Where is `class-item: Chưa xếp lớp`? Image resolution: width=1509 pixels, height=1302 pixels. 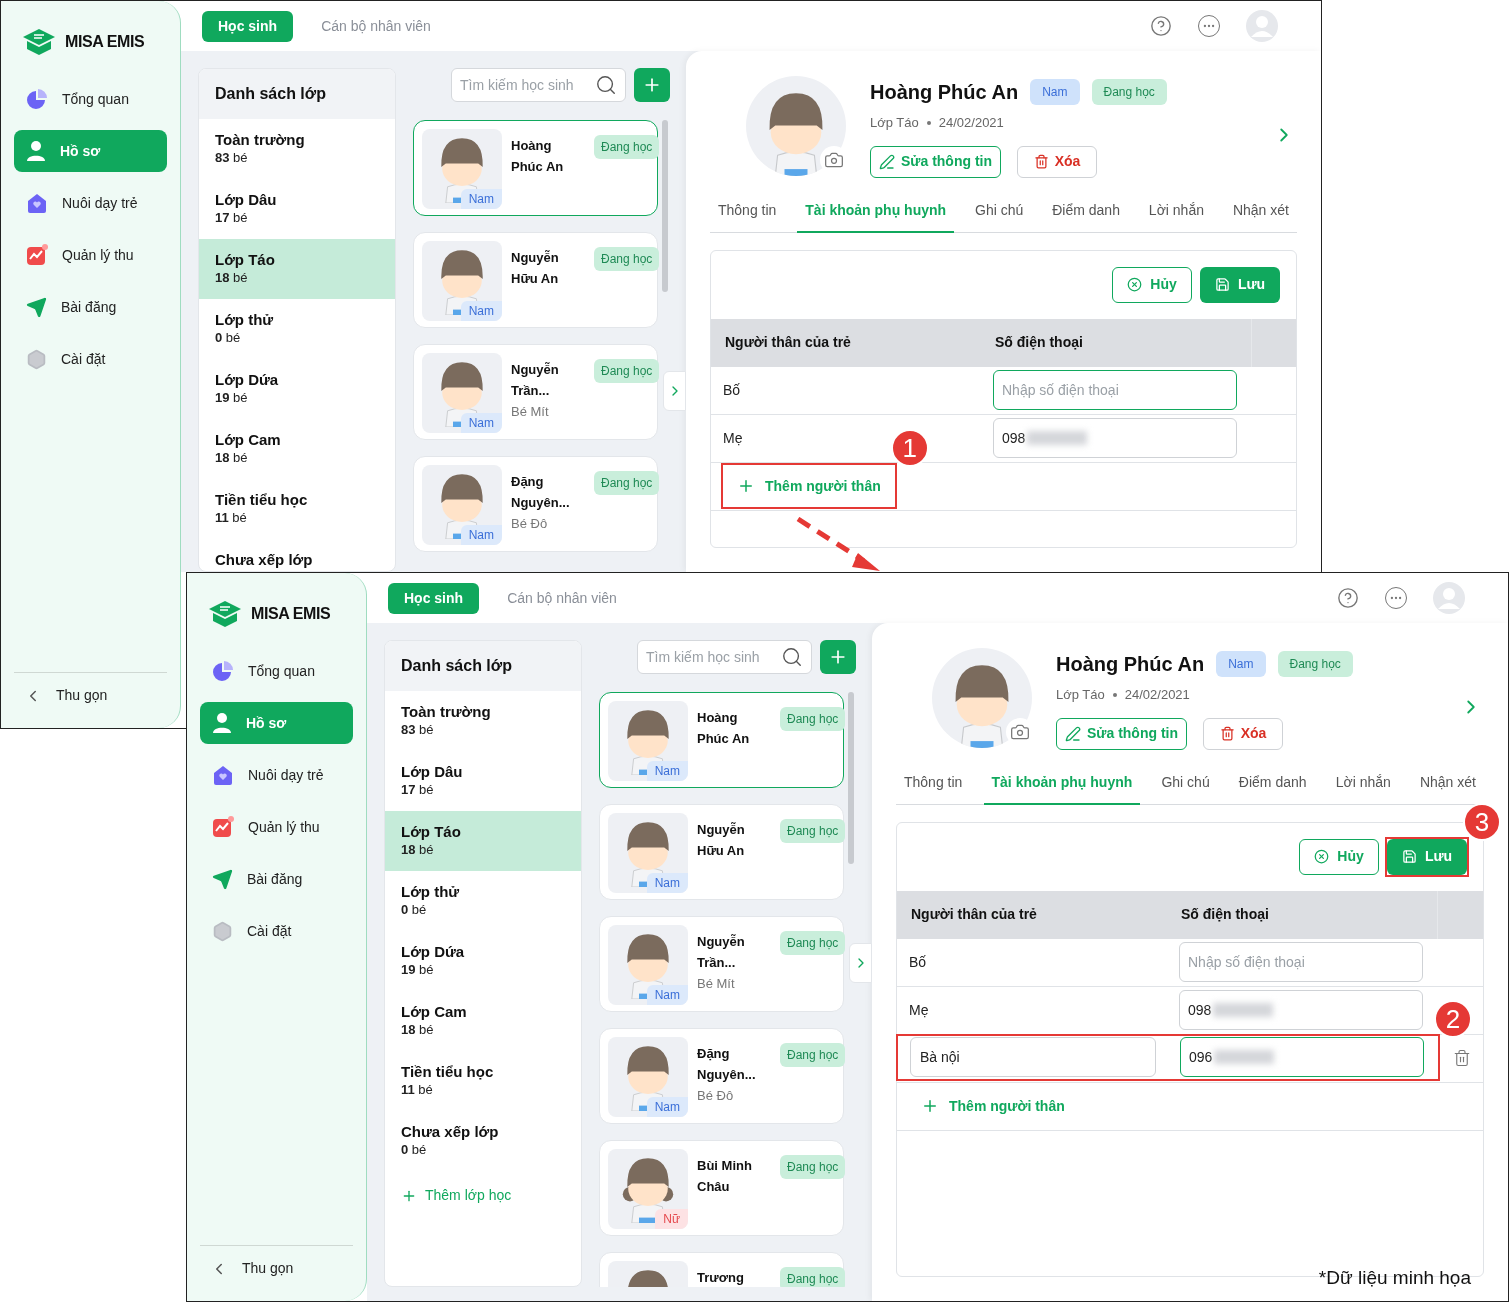 class-item: Chưa xếp lớp is located at coordinates (297, 555).